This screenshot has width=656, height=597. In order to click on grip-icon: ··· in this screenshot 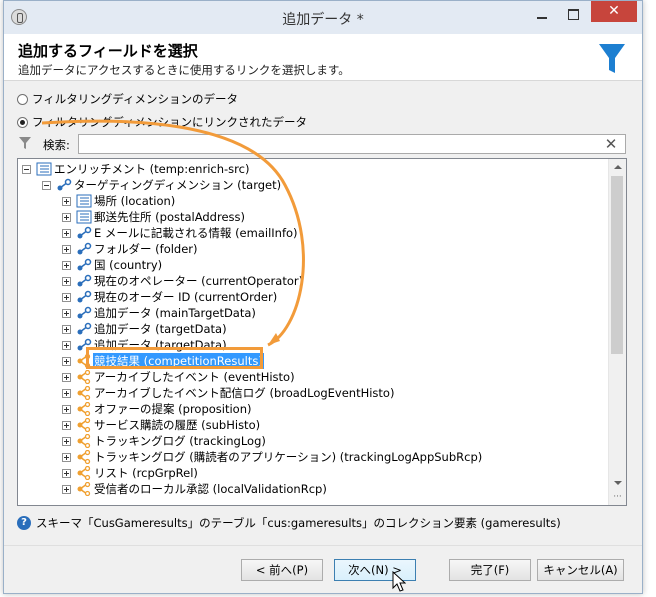, I will do `click(617, 497)`.